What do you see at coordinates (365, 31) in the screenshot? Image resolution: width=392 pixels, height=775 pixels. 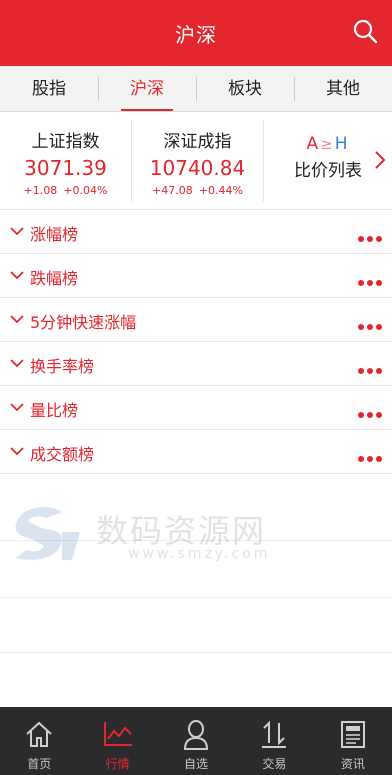 I see `search-icon` at bounding box center [365, 31].